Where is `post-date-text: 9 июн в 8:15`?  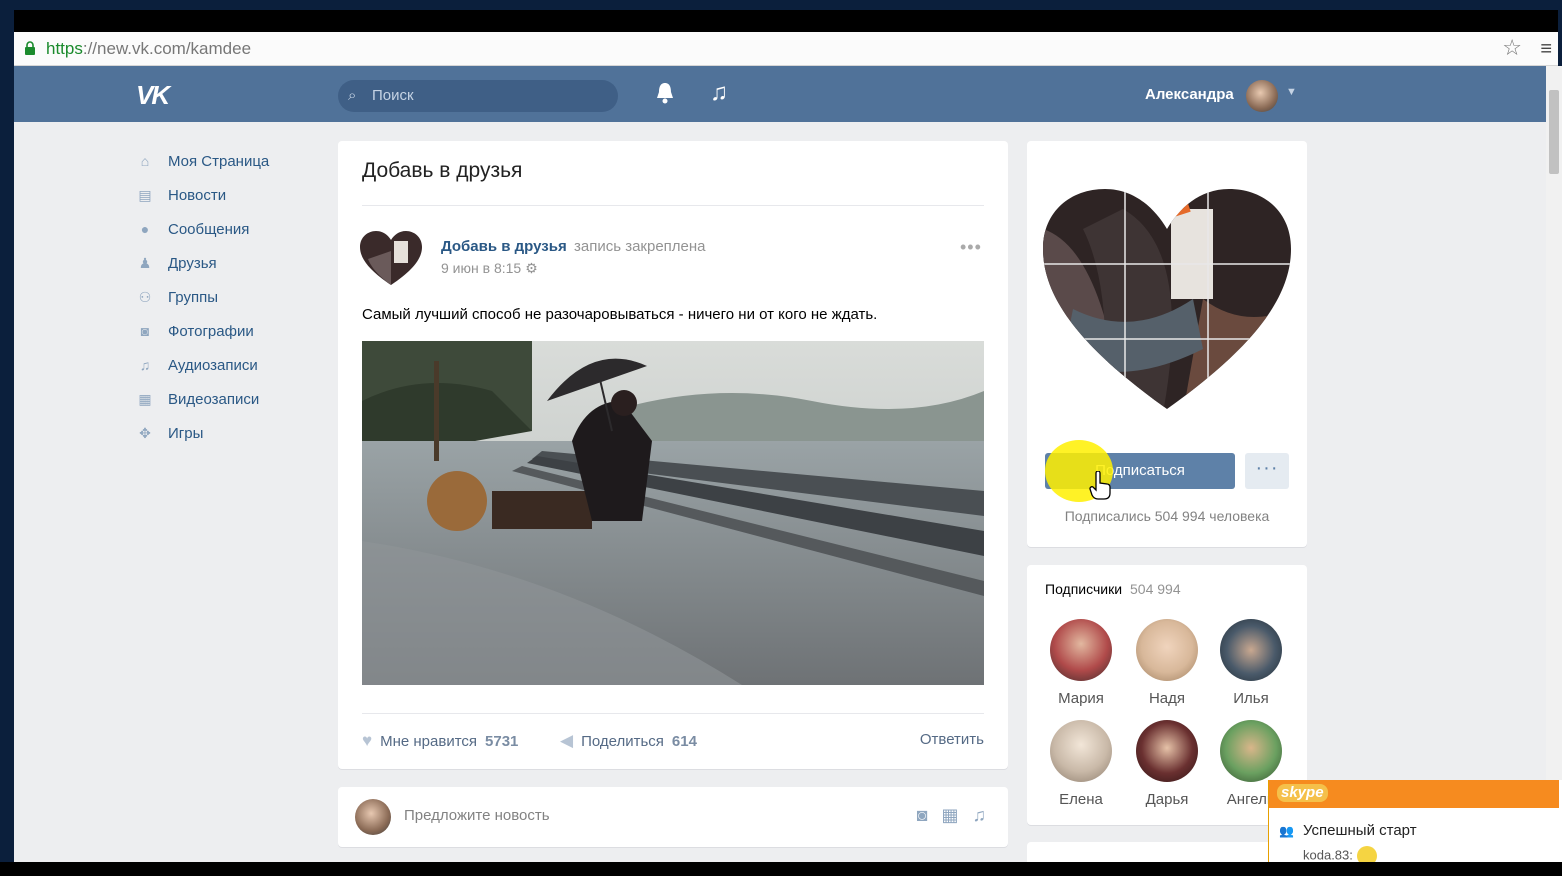 post-date-text: 9 июн в 8:15 is located at coordinates (481, 268).